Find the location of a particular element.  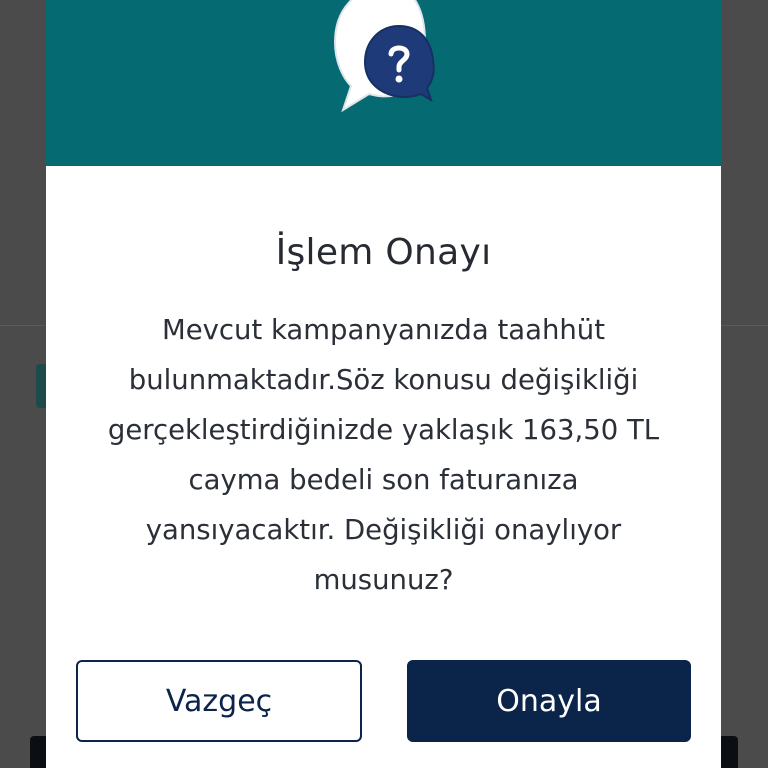

cancel-button: Vazgeç is located at coordinates (219, 701).